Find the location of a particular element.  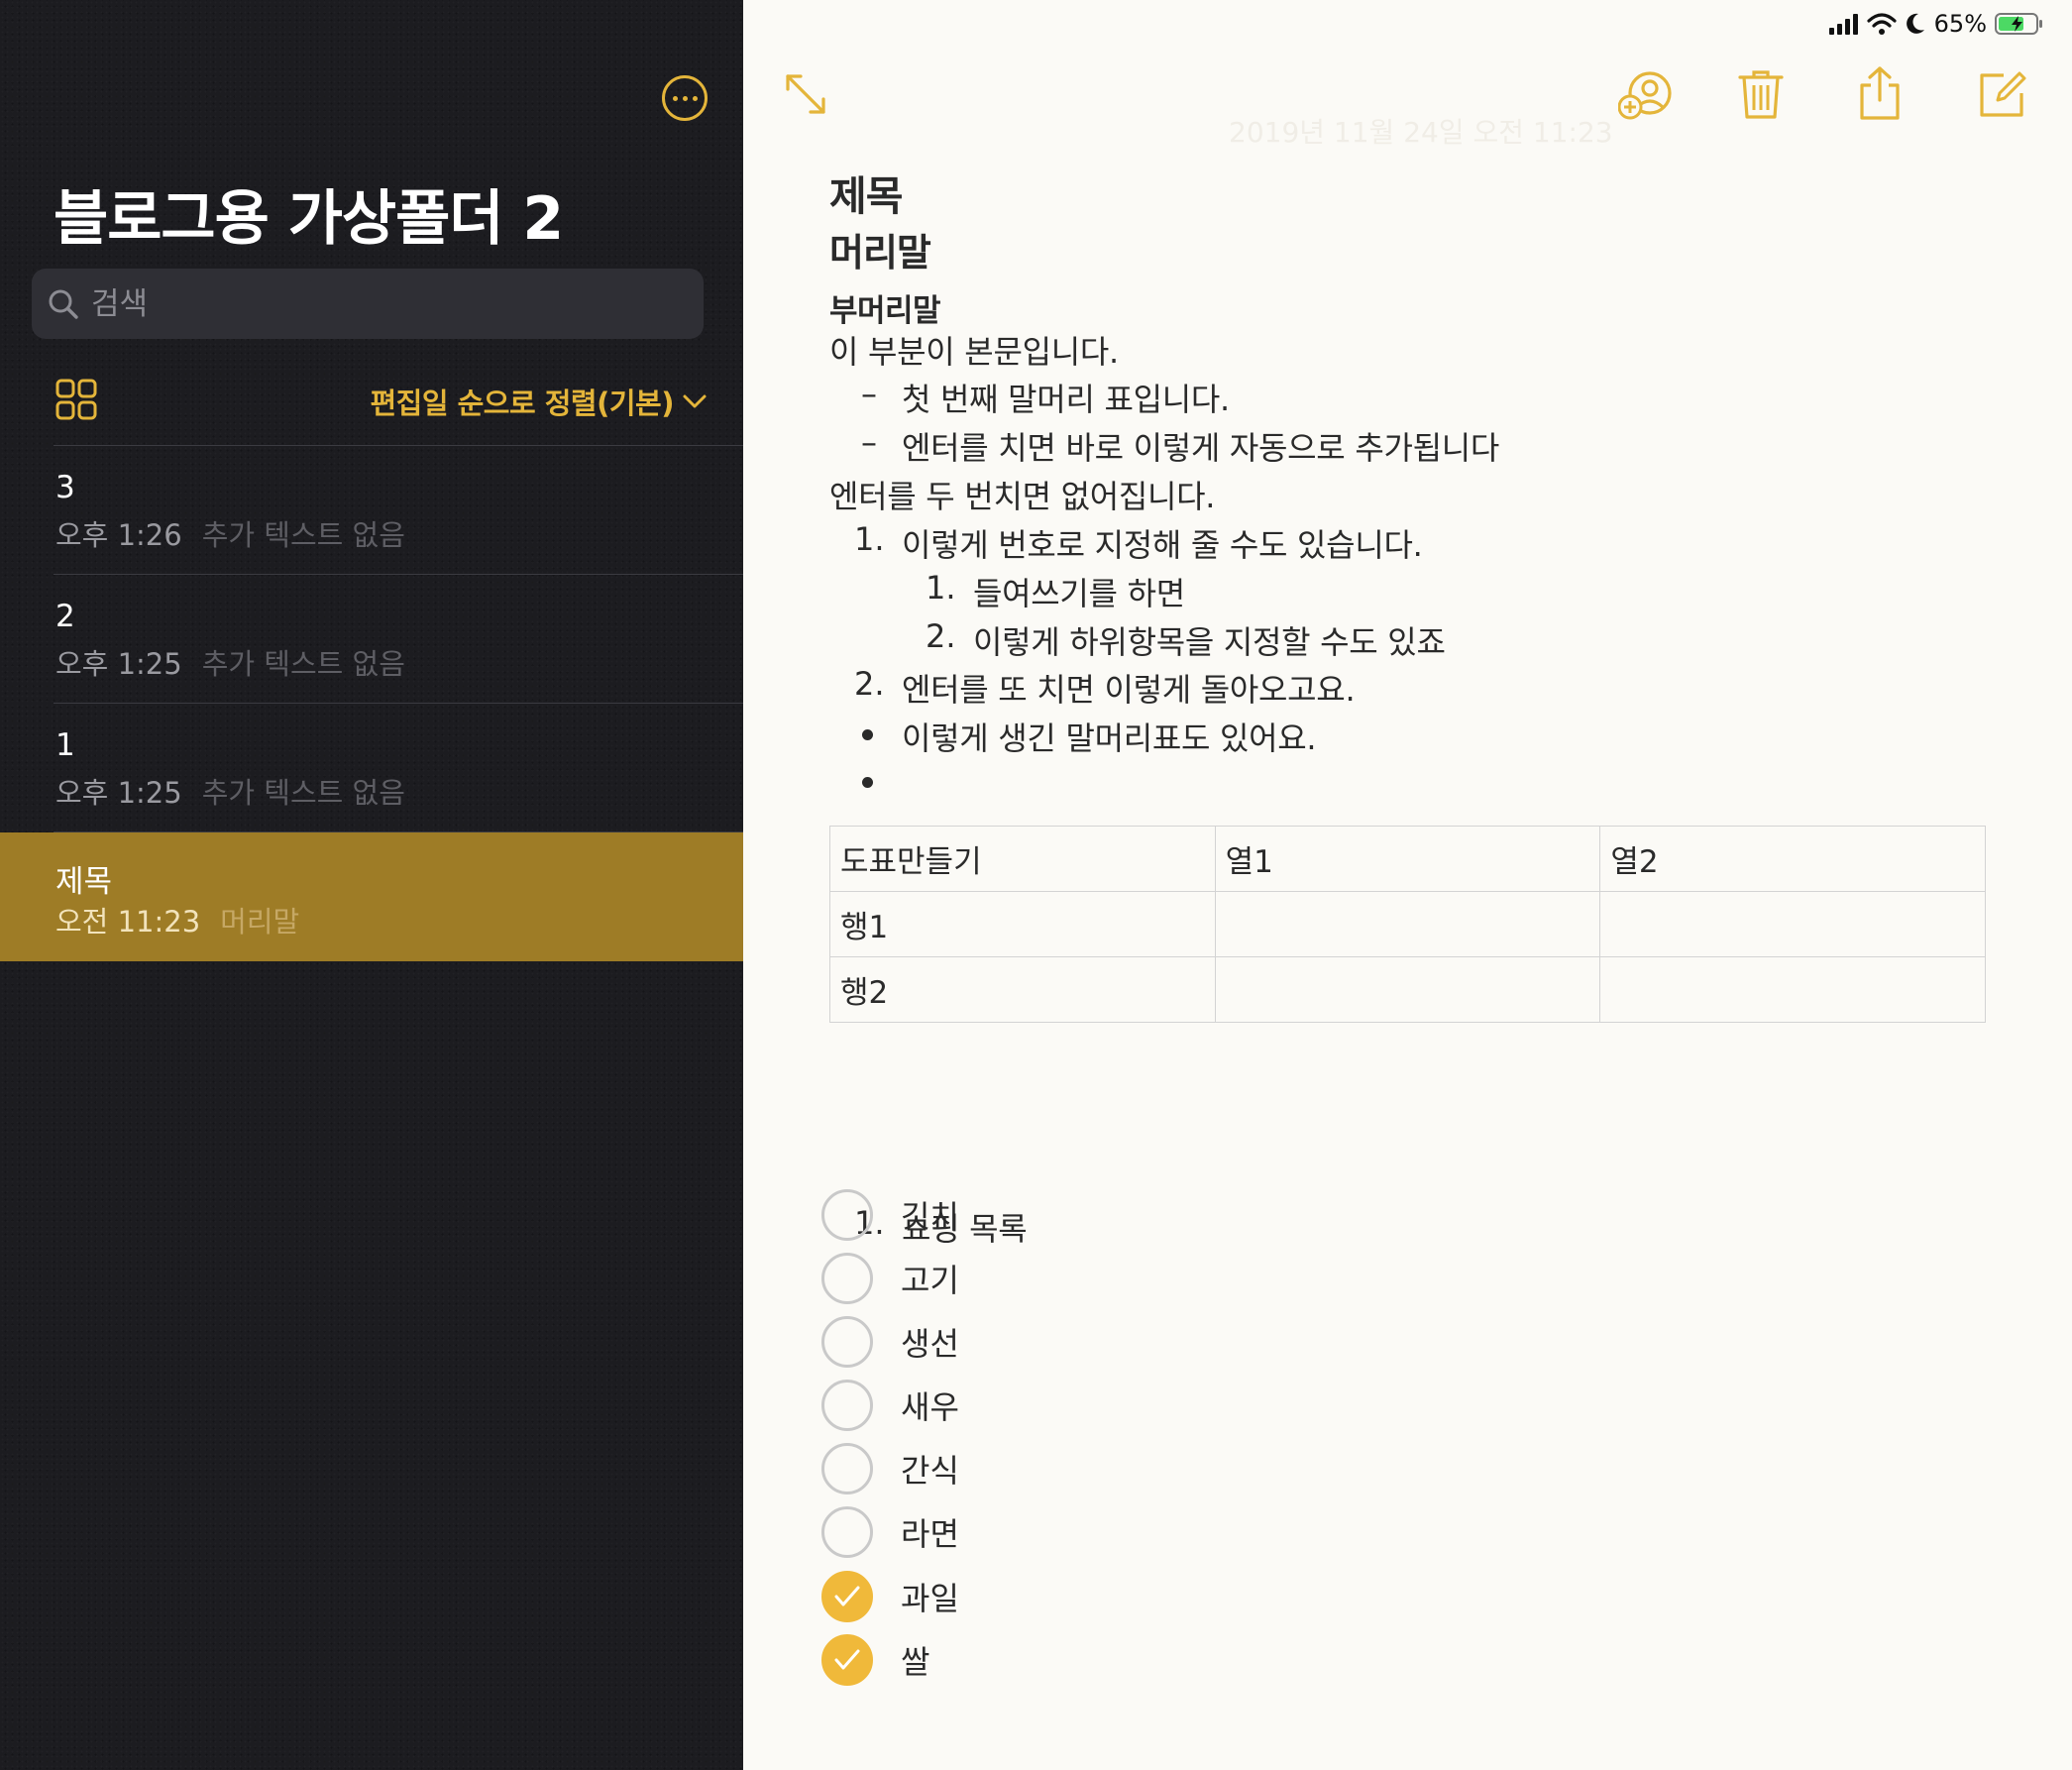

dash-item: 첫 번째 말머리 표입니다. is located at coordinates (1066, 399).